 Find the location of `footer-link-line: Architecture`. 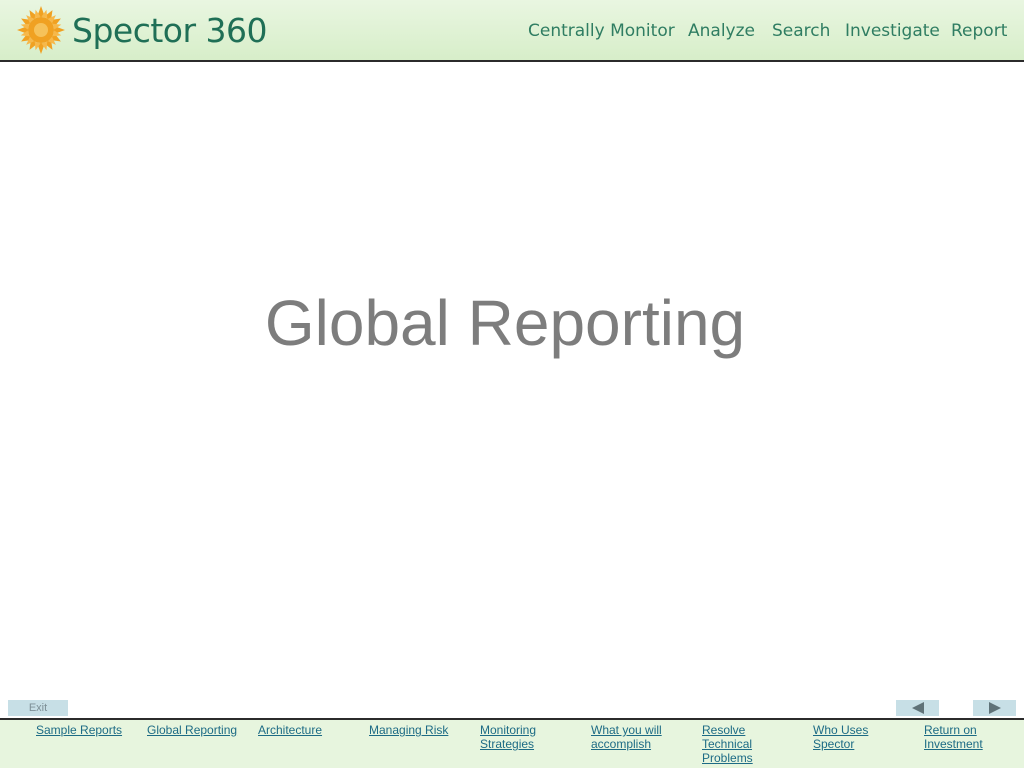

footer-link-line: Architecture is located at coordinates (290, 730).